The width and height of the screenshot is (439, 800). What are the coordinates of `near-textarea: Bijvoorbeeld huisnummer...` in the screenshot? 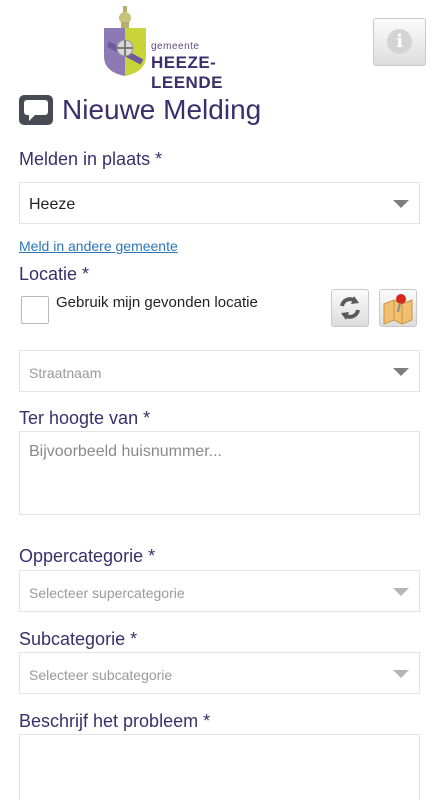 It's located at (219, 473).